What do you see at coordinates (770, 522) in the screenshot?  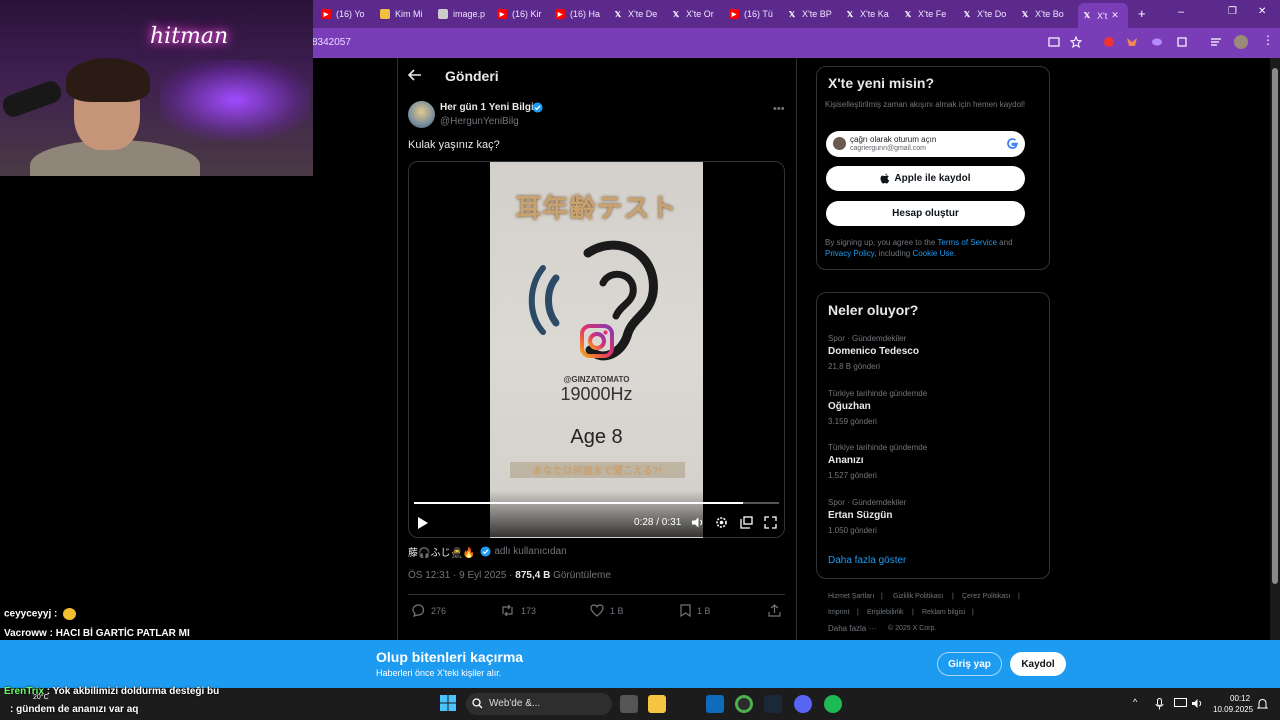 I see `fullscreen-icon` at bounding box center [770, 522].